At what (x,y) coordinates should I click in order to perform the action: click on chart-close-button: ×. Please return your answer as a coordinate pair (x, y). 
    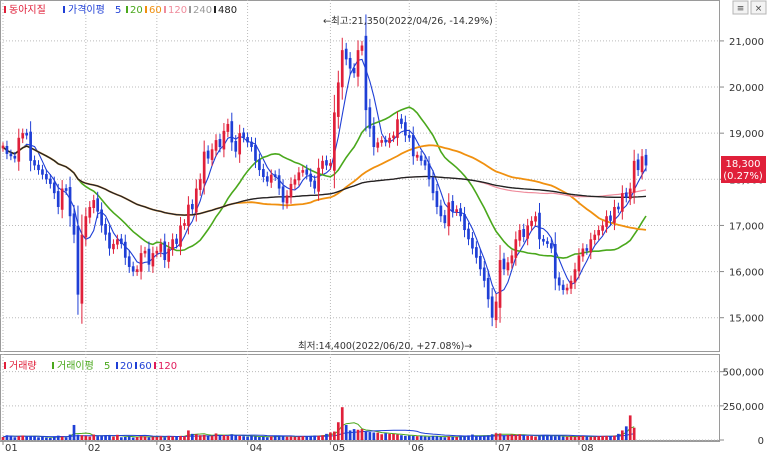
    Looking at the image, I should click on (758, 7).